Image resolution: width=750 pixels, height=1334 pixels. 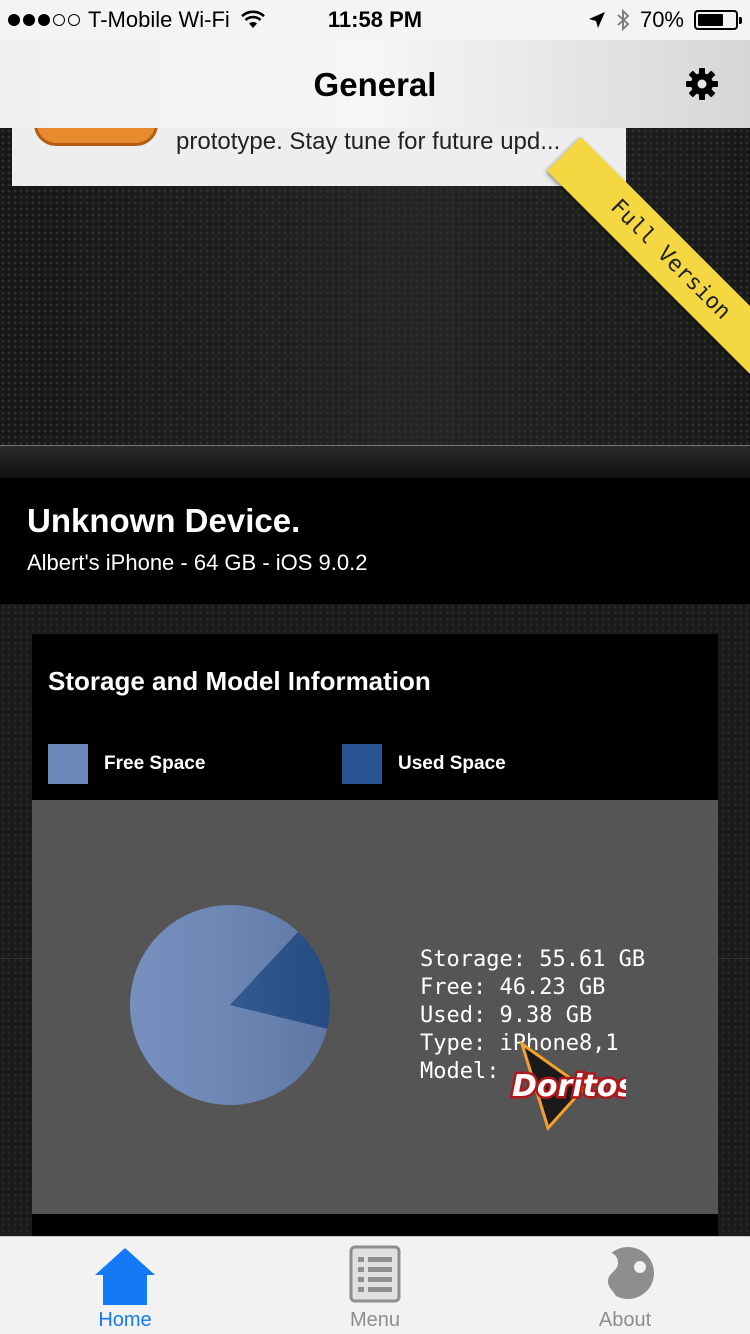 I want to click on bluetooth-icon, so click(x=623, y=20).